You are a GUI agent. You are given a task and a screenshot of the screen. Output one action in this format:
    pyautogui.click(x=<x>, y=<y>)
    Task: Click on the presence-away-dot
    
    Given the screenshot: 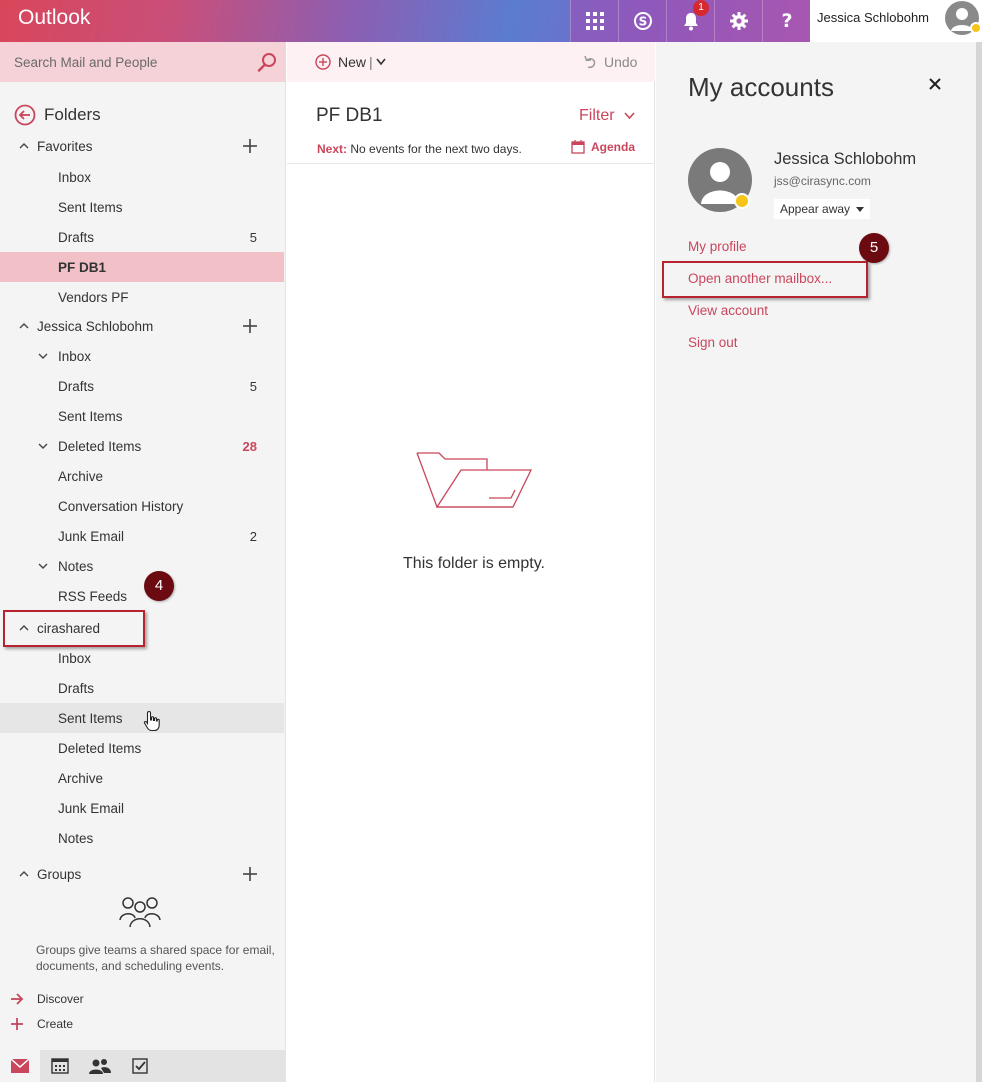 What is the action you would take?
    pyautogui.click(x=976, y=28)
    